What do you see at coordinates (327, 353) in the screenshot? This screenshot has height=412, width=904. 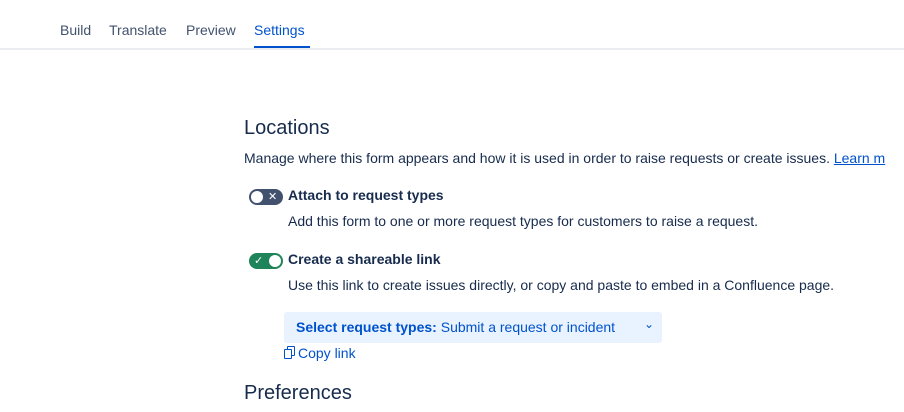 I see `copy-link-label: Copy link` at bounding box center [327, 353].